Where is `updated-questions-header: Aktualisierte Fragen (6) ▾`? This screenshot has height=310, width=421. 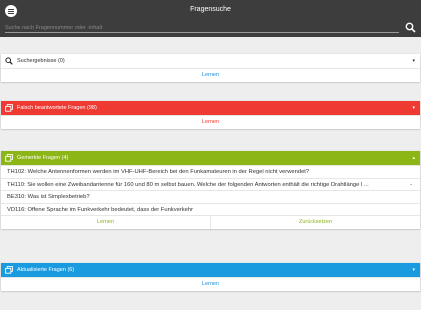 updated-questions-header: Aktualisierte Fragen (6) ▾ is located at coordinates (210, 270).